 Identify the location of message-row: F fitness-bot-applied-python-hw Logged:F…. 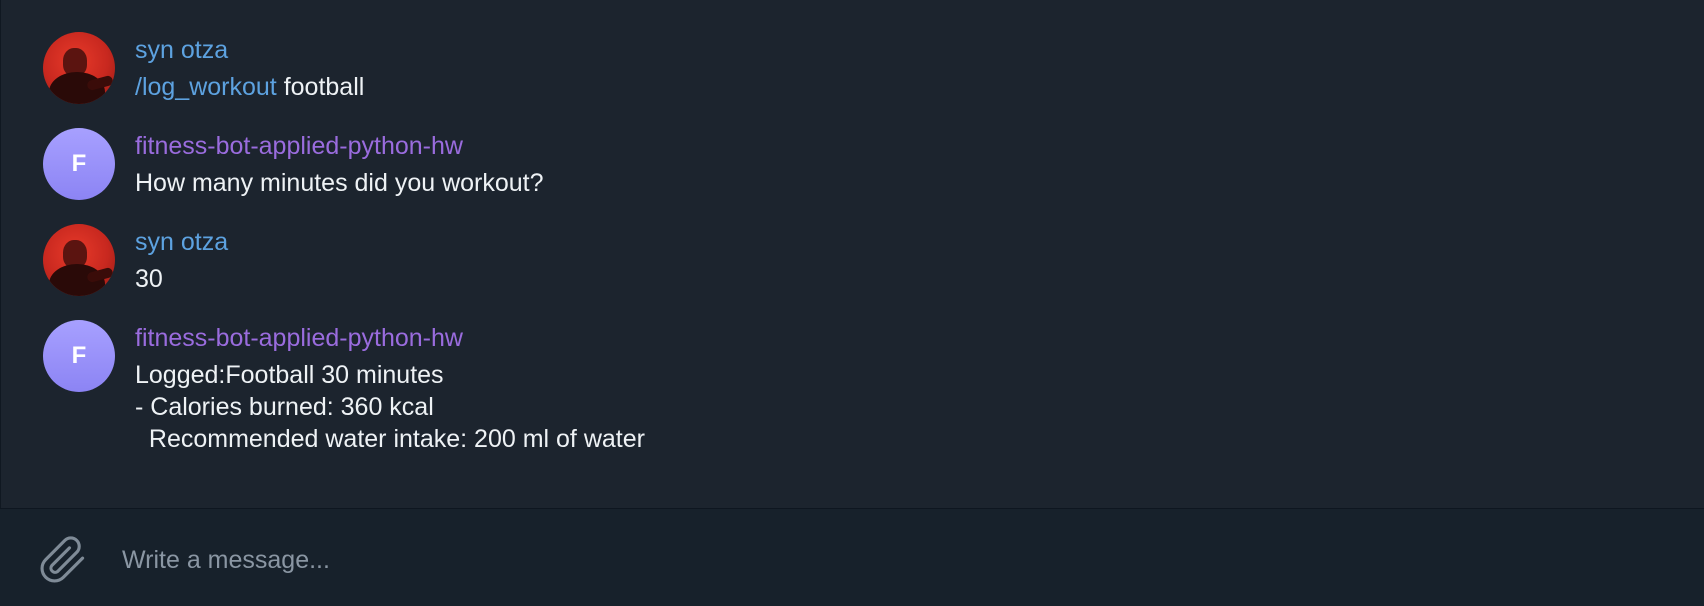
(344, 387).